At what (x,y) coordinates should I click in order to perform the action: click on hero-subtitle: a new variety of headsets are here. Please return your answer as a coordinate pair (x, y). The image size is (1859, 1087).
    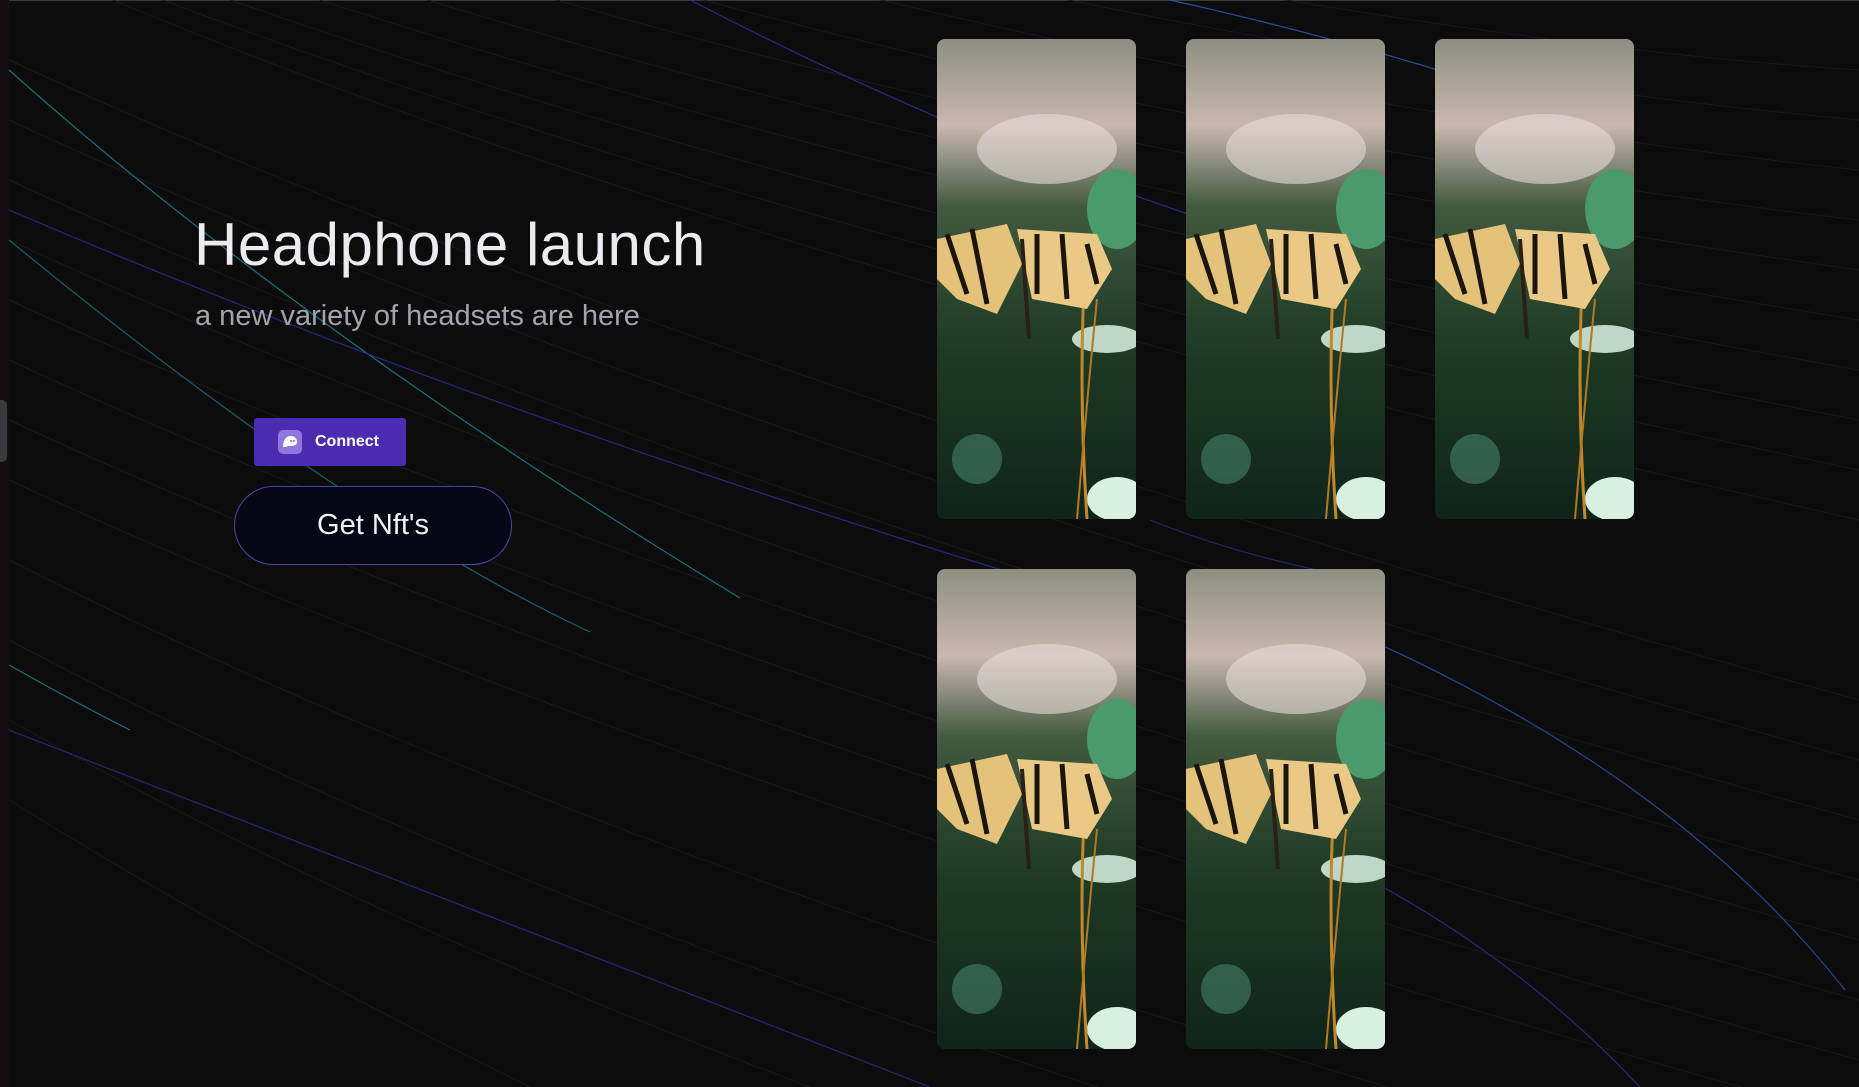
    Looking at the image, I should click on (417, 316).